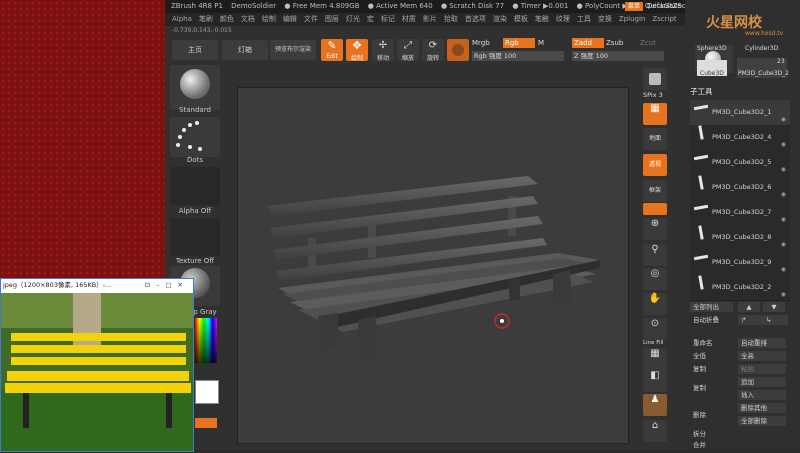  I want to click on auto-collapse-button: 自动折叠, so click(711, 320).